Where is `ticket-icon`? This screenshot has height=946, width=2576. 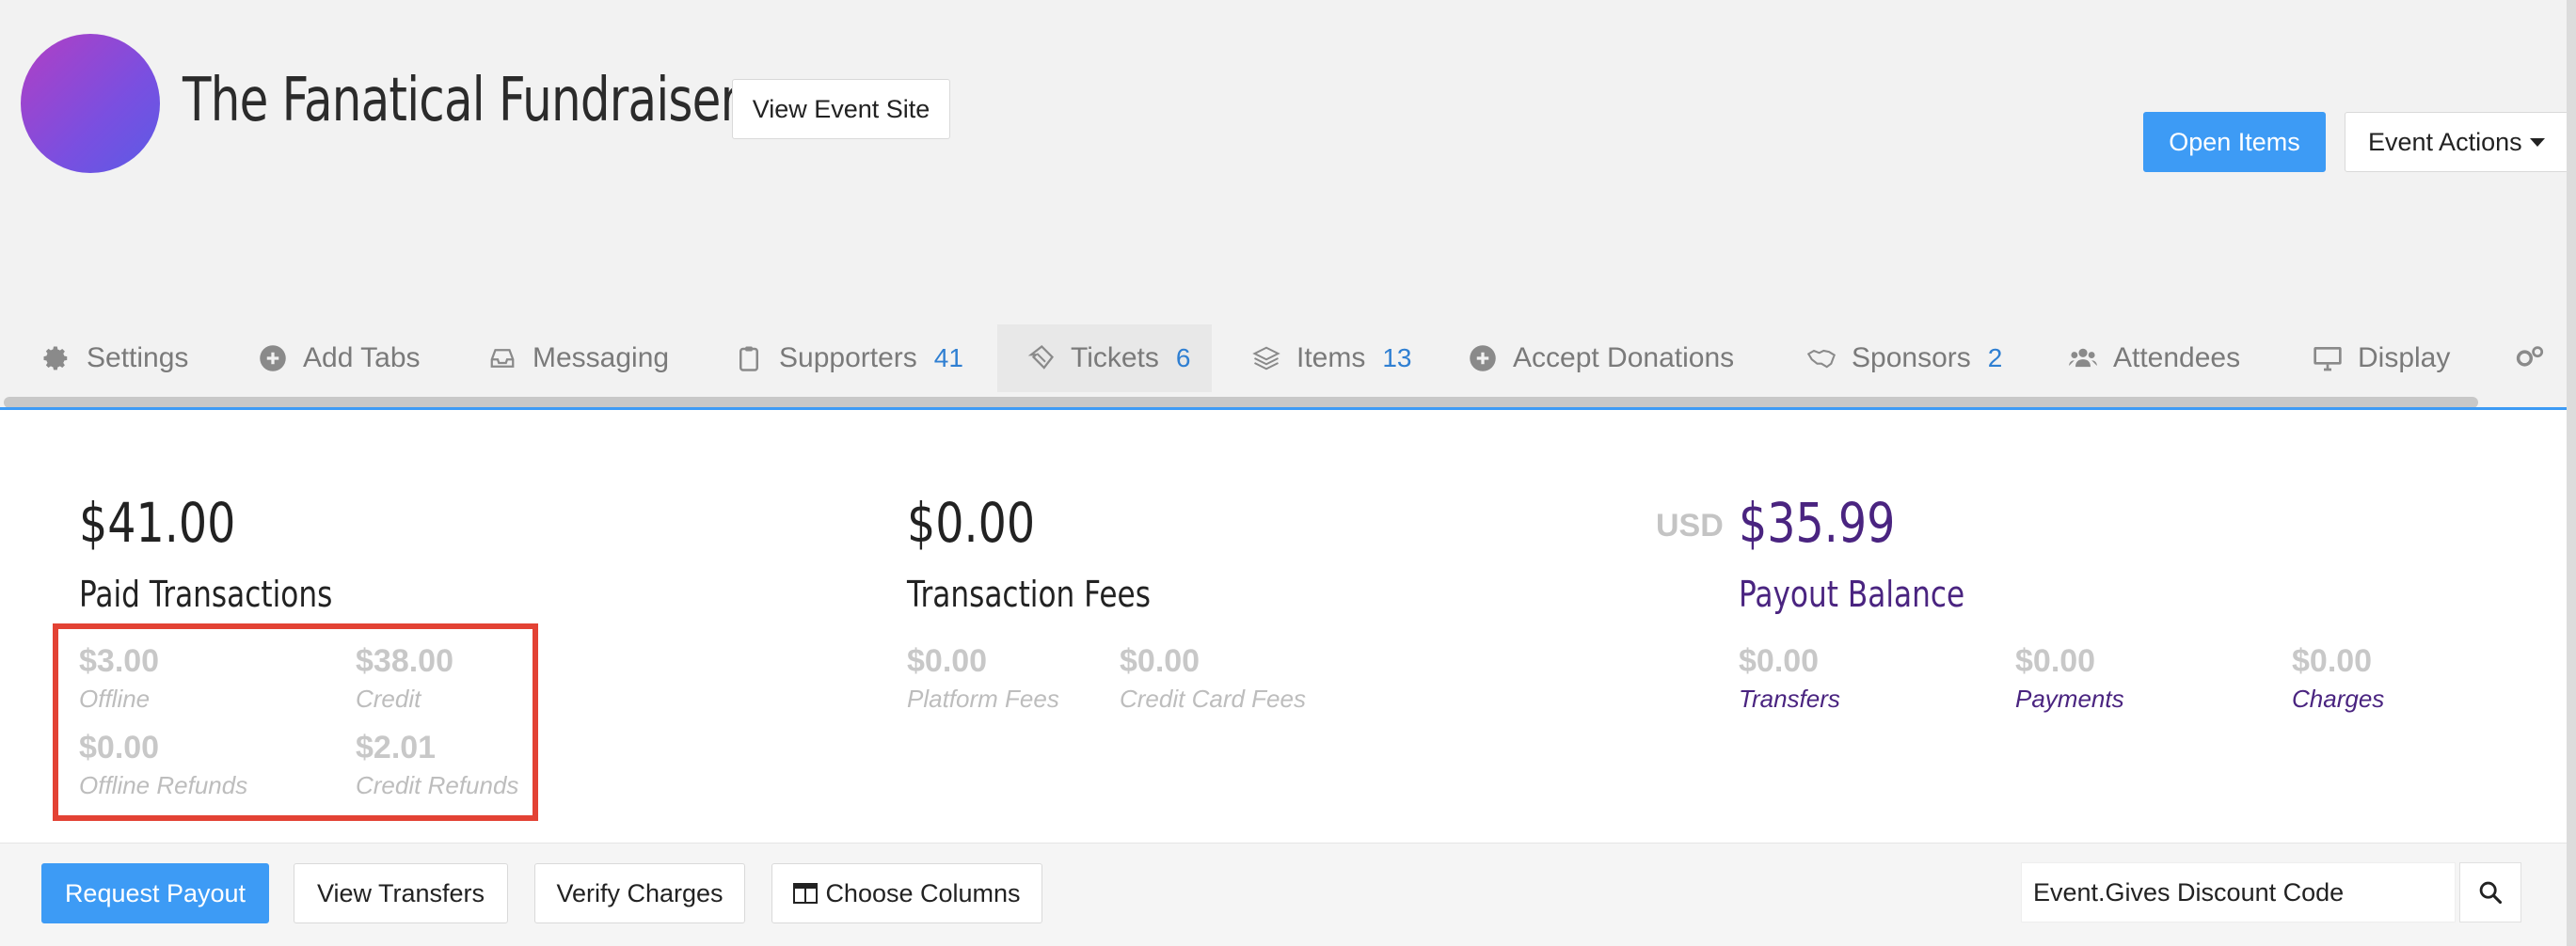
ticket-icon is located at coordinates (1041, 358).